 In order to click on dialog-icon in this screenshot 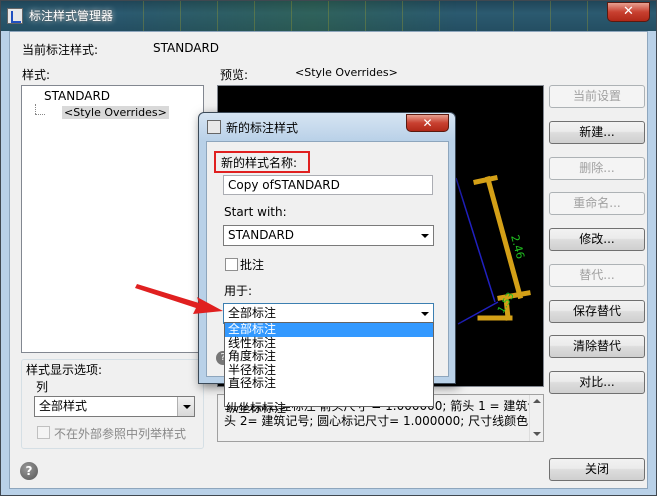, I will do `click(214, 127)`.